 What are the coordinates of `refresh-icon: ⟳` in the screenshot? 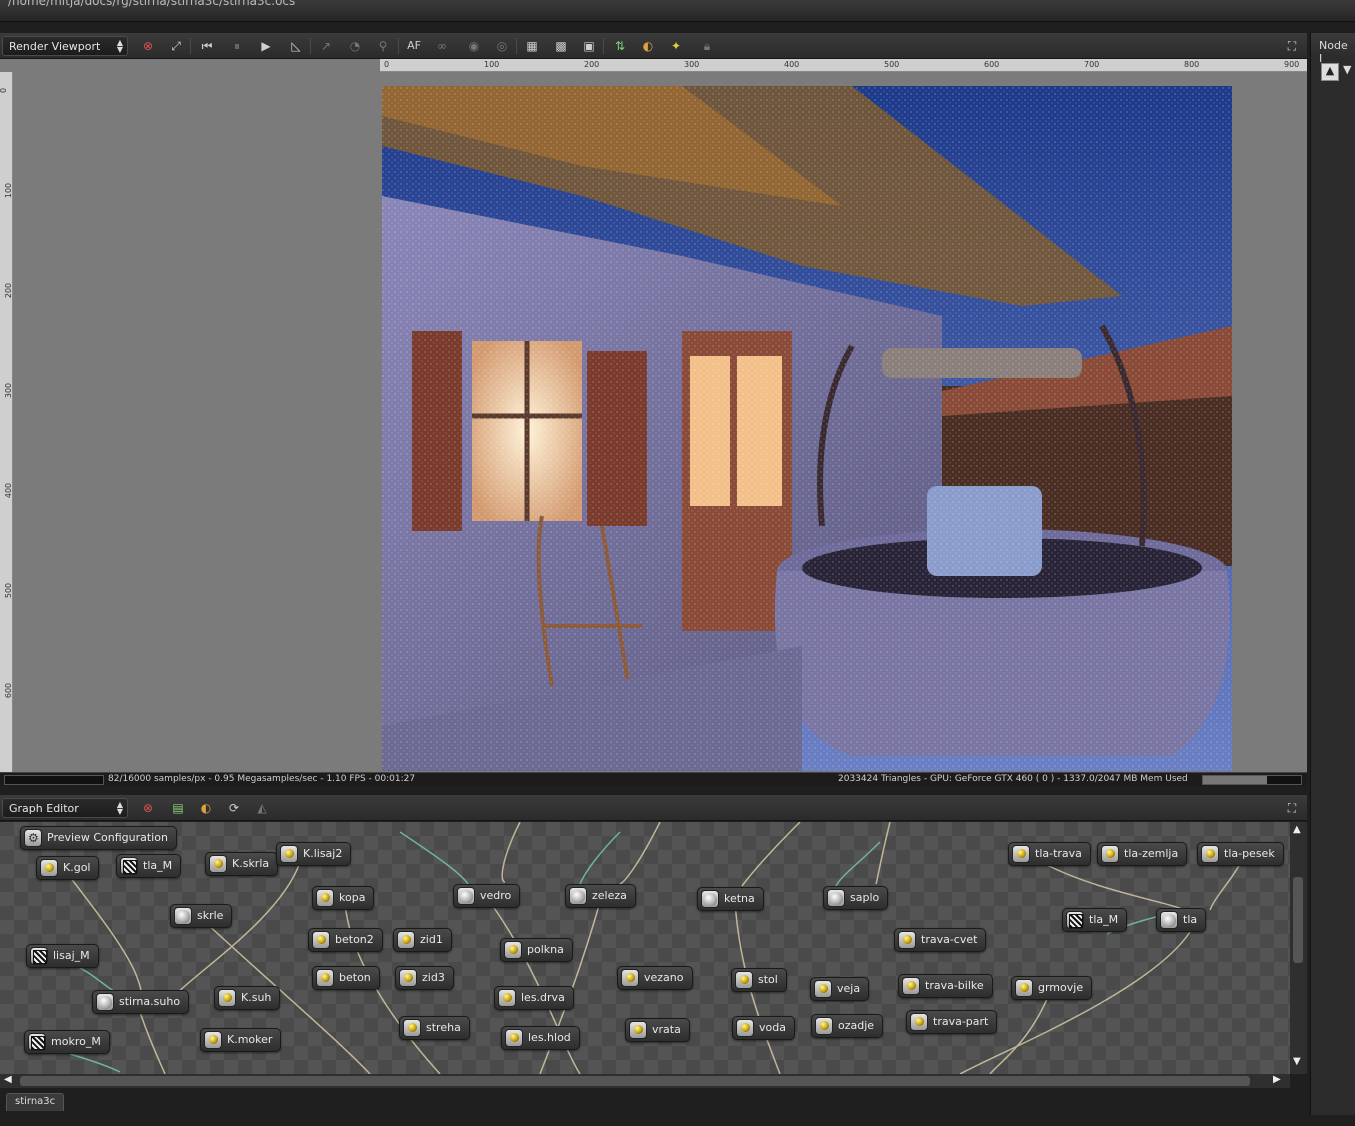 It's located at (234, 808).